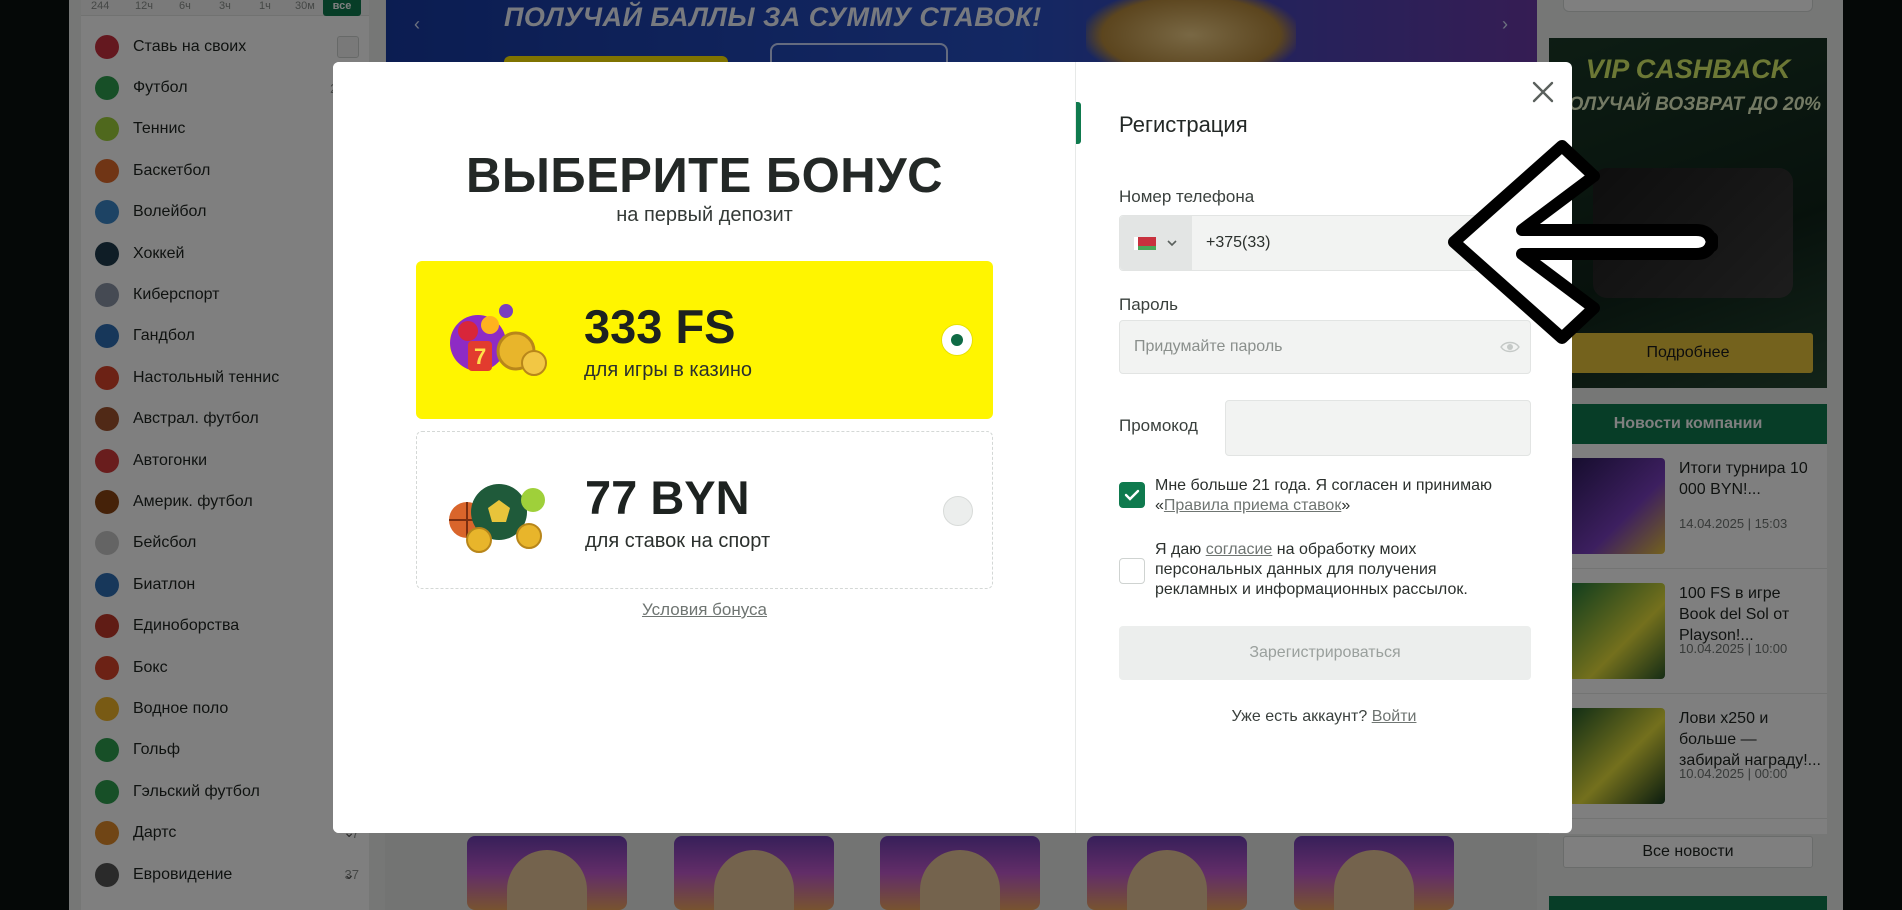 The height and width of the screenshot is (910, 1902). Describe the element at coordinates (957, 340) in the screenshot. I see `bonus-radio-selected` at that location.